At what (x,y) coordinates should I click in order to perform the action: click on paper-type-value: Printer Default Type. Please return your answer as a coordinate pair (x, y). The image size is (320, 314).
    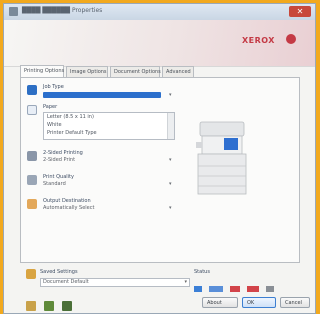
    Looking at the image, I should click on (72, 133).